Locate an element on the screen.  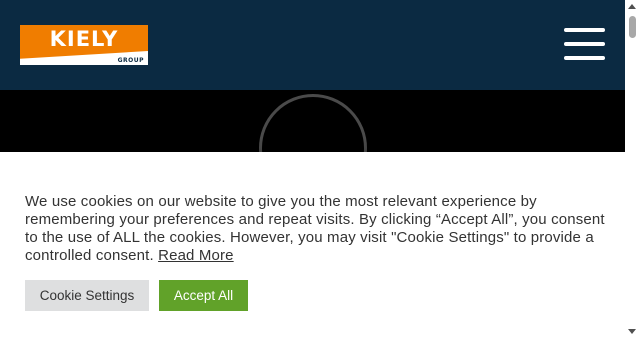
accept-all-button: Accept All is located at coordinates (203, 295).